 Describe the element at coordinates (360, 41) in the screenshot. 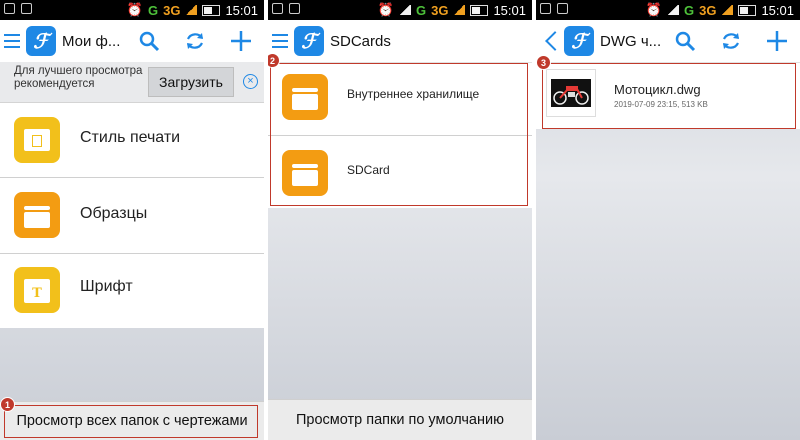

I see `app-title: SDCards` at that location.